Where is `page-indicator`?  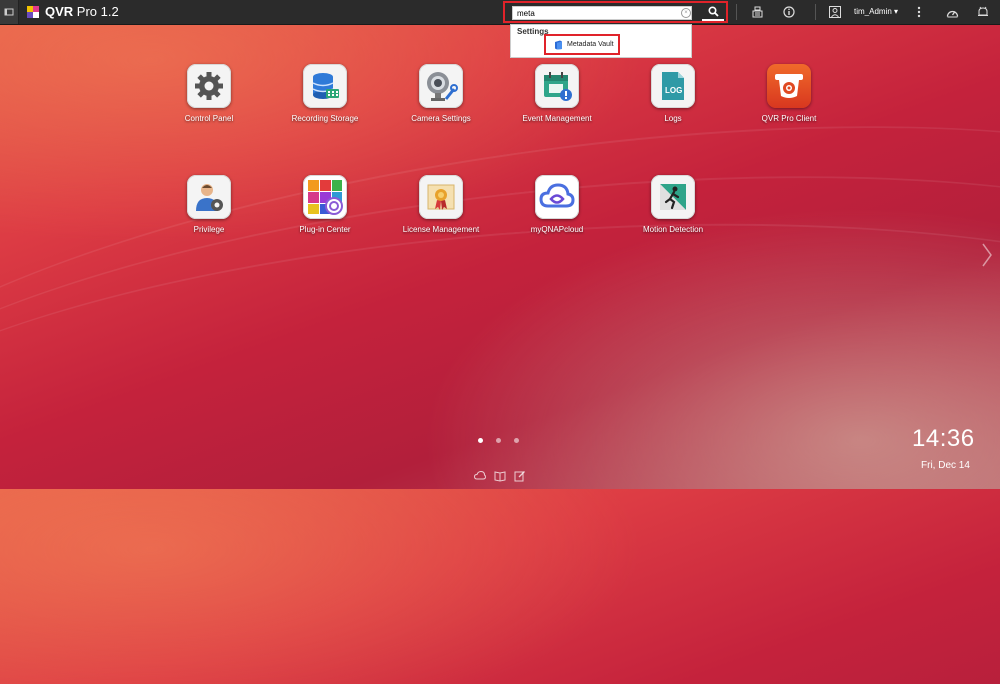 page-indicator is located at coordinates (498, 440).